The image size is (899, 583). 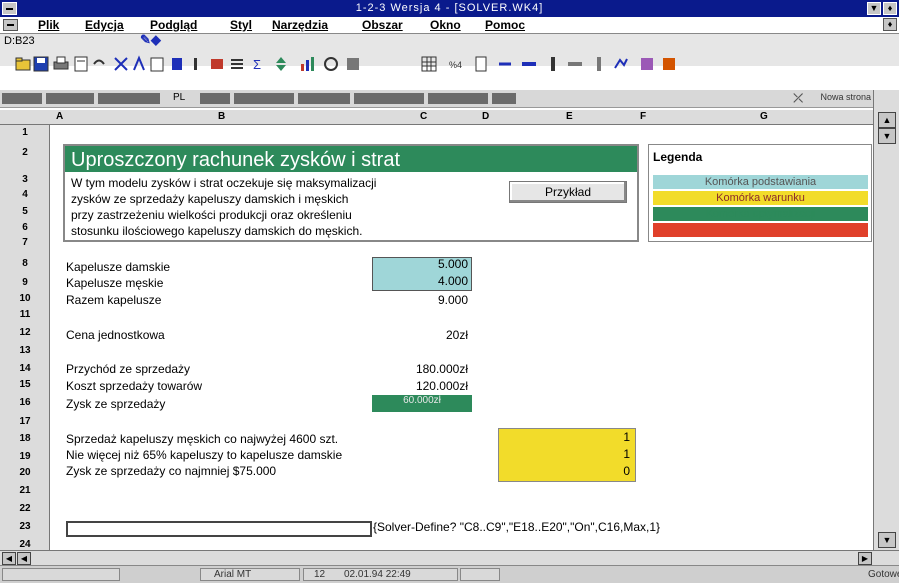 What do you see at coordinates (150, 40) in the screenshot?
I see `navigator-icon: ✎◆` at bounding box center [150, 40].